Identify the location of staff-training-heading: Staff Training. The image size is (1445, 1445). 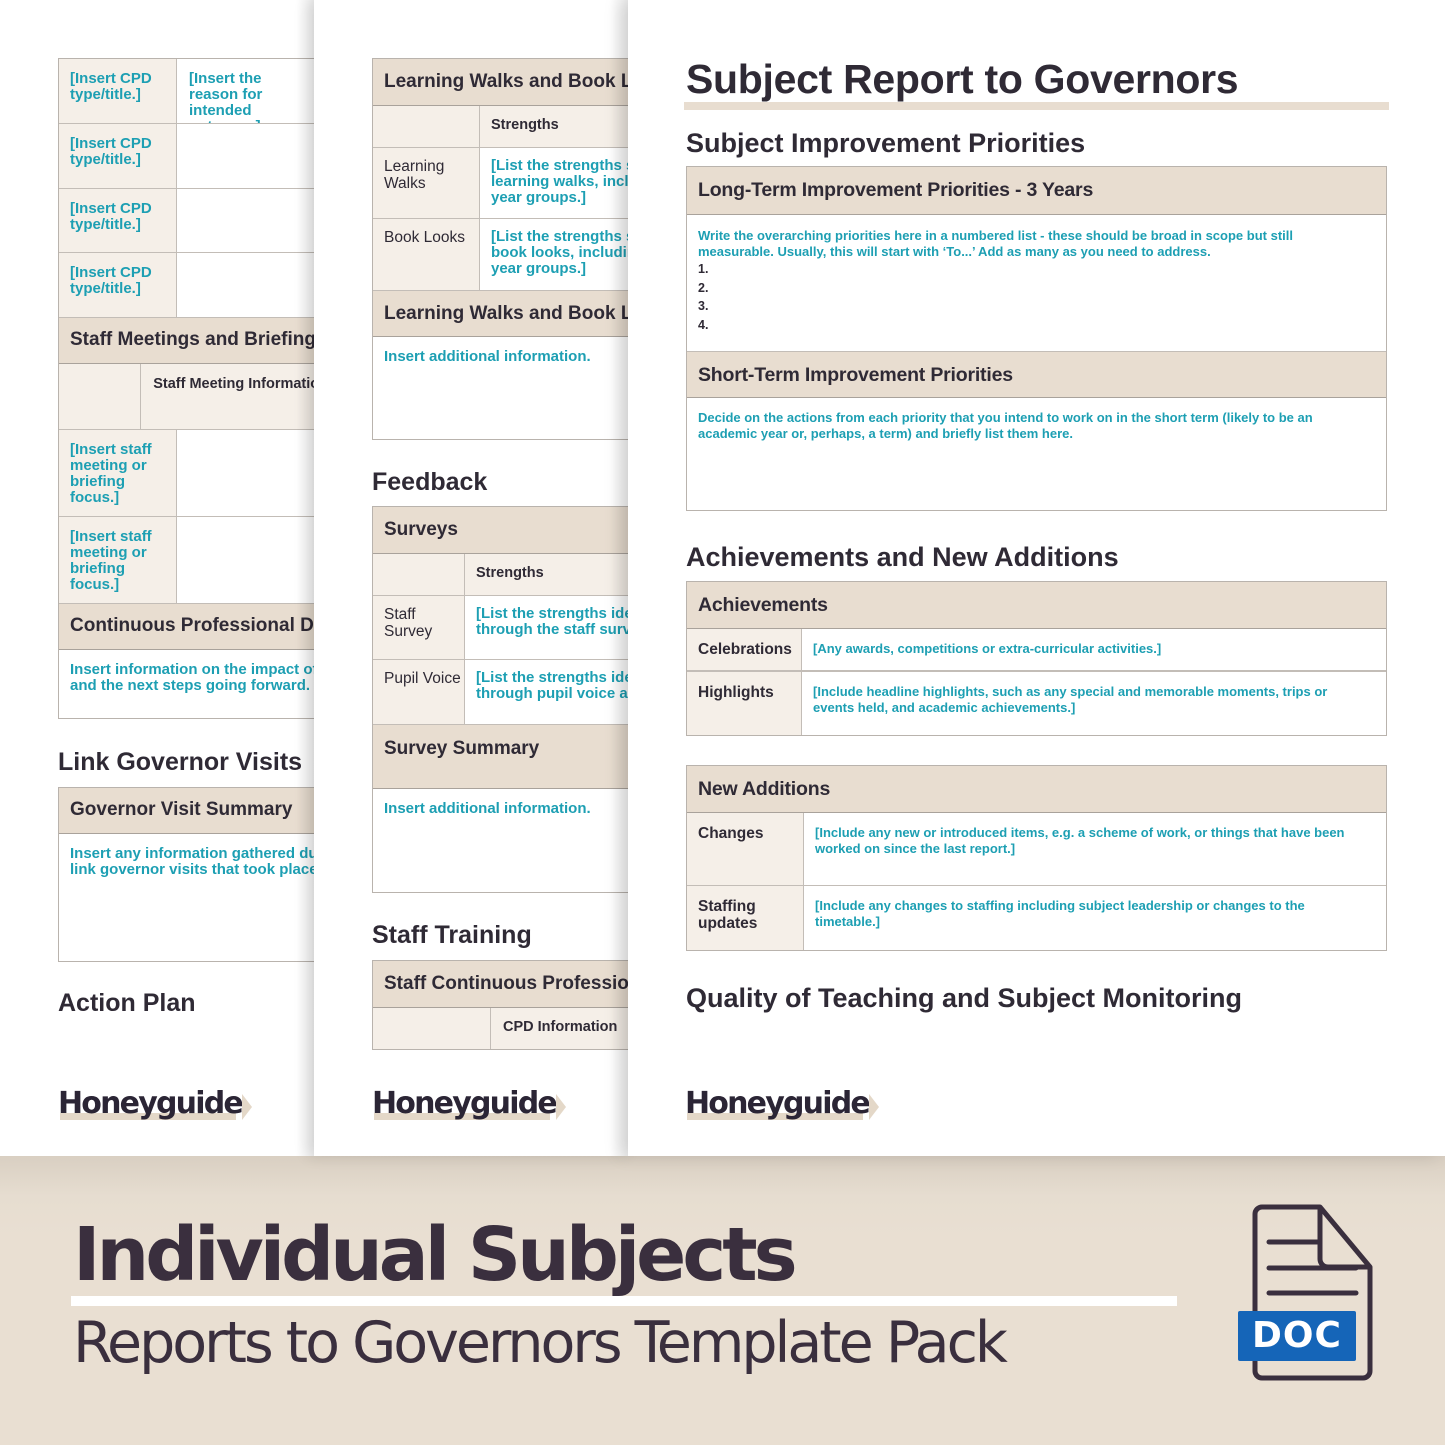
(452, 935).